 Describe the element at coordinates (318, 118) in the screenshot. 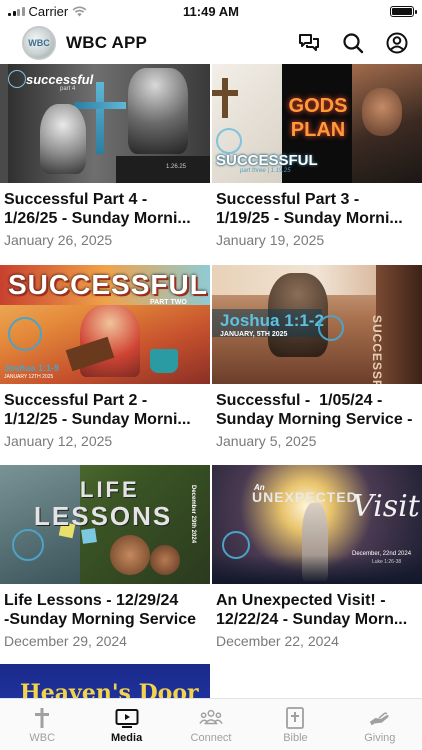

I see `thumbnail-neon-sign: GODS PLAN` at that location.